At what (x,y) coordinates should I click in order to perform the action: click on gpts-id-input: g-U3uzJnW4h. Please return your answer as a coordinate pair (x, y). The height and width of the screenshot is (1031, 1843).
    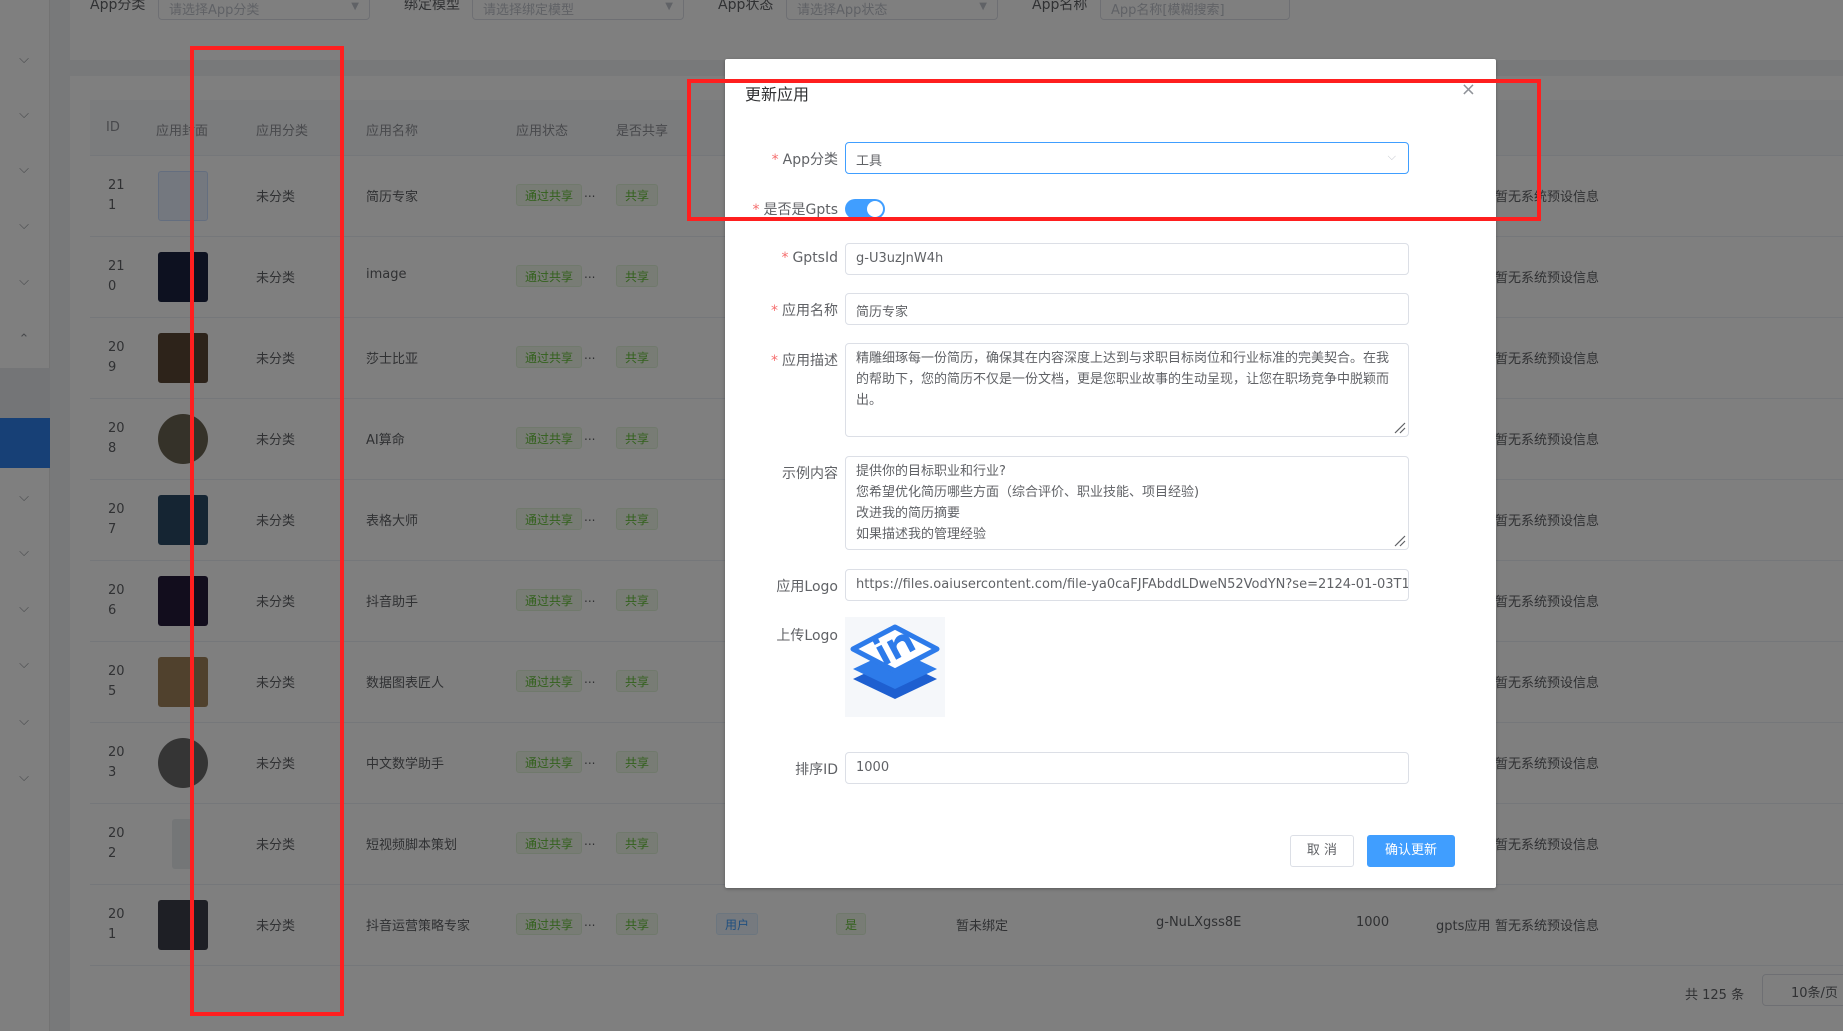
    Looking at the image, I should click on (1127, 259).